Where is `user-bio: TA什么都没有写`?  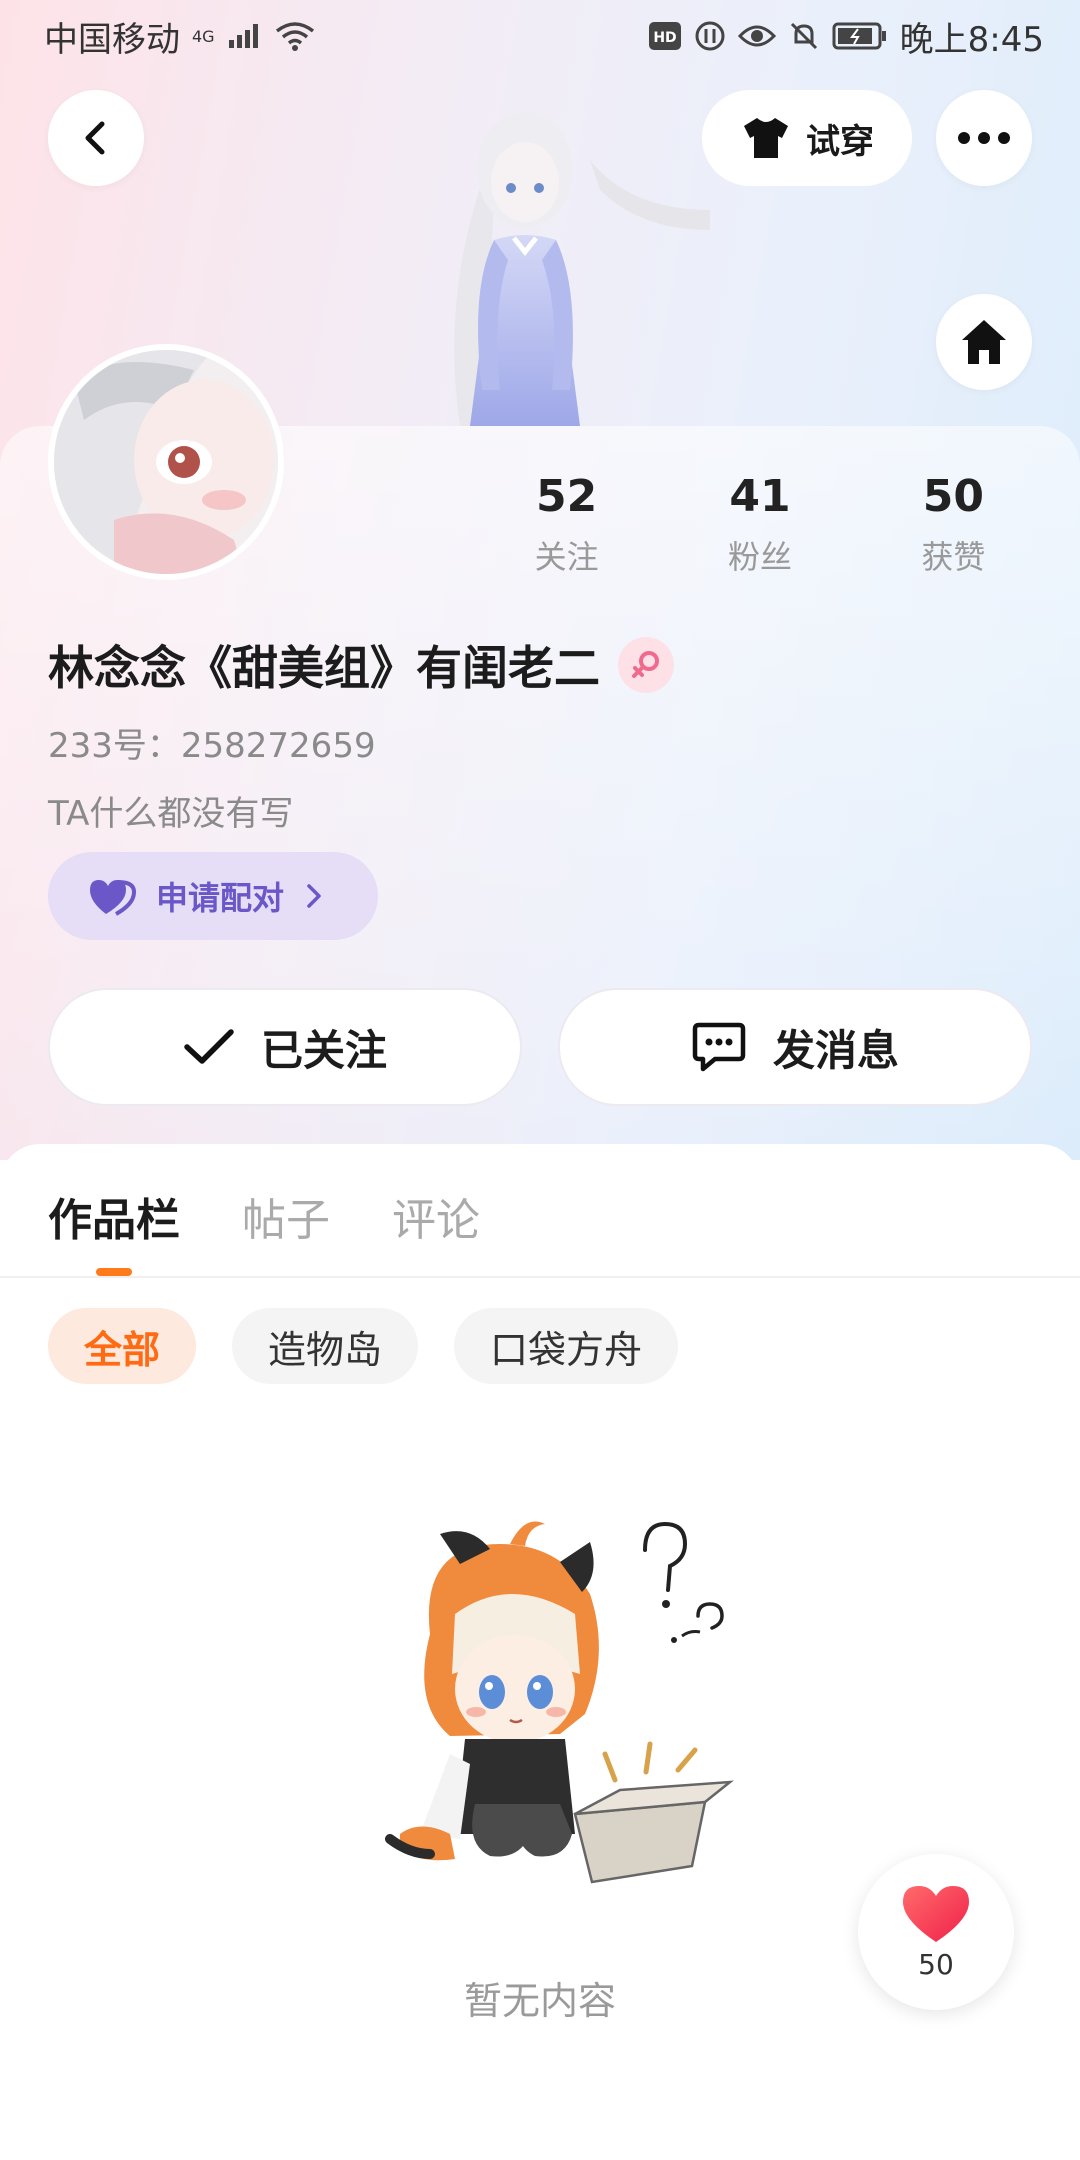 user-bio: TA什么都没有写 is located at coordinates (171, 814).